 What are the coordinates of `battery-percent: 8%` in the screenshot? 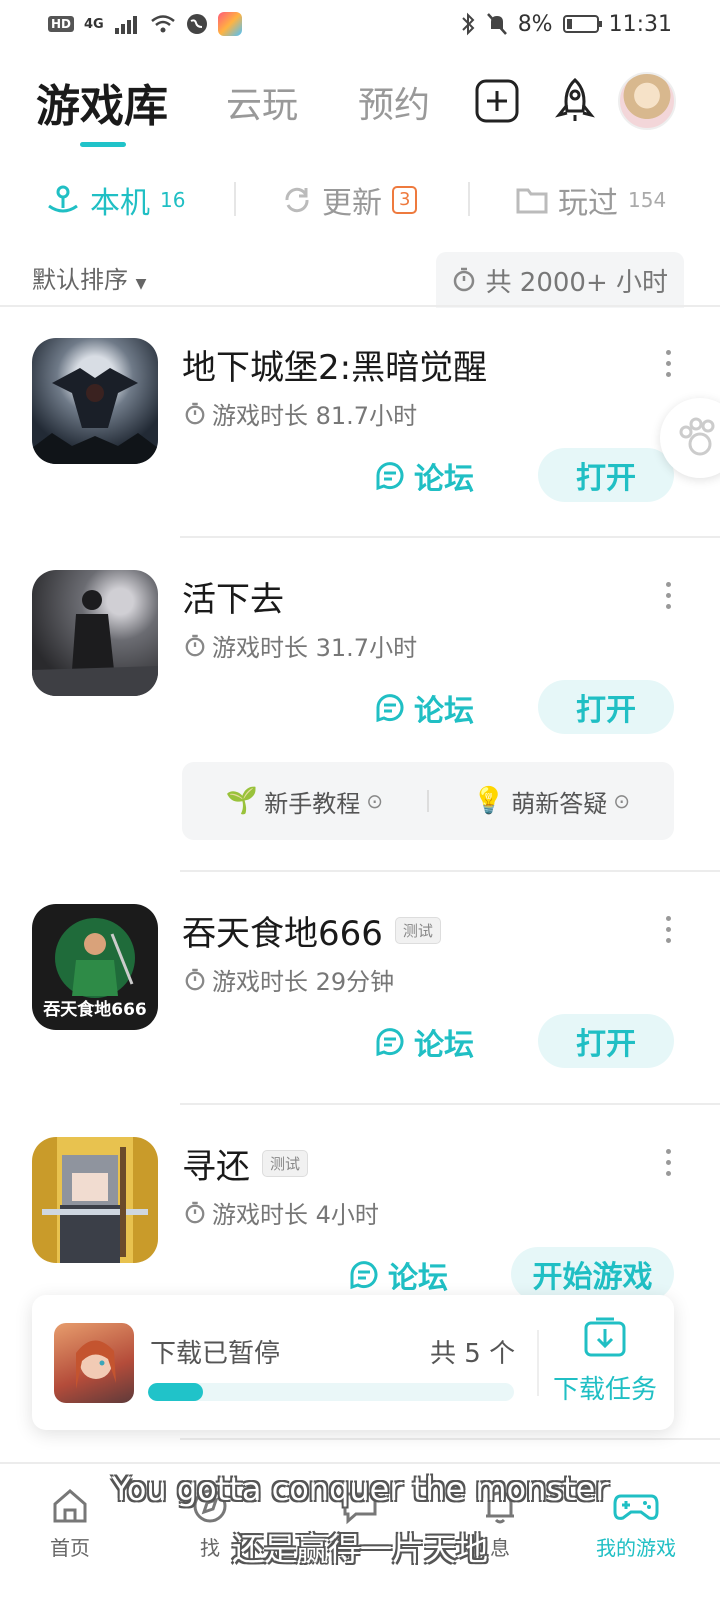 It's located at (535, 24).